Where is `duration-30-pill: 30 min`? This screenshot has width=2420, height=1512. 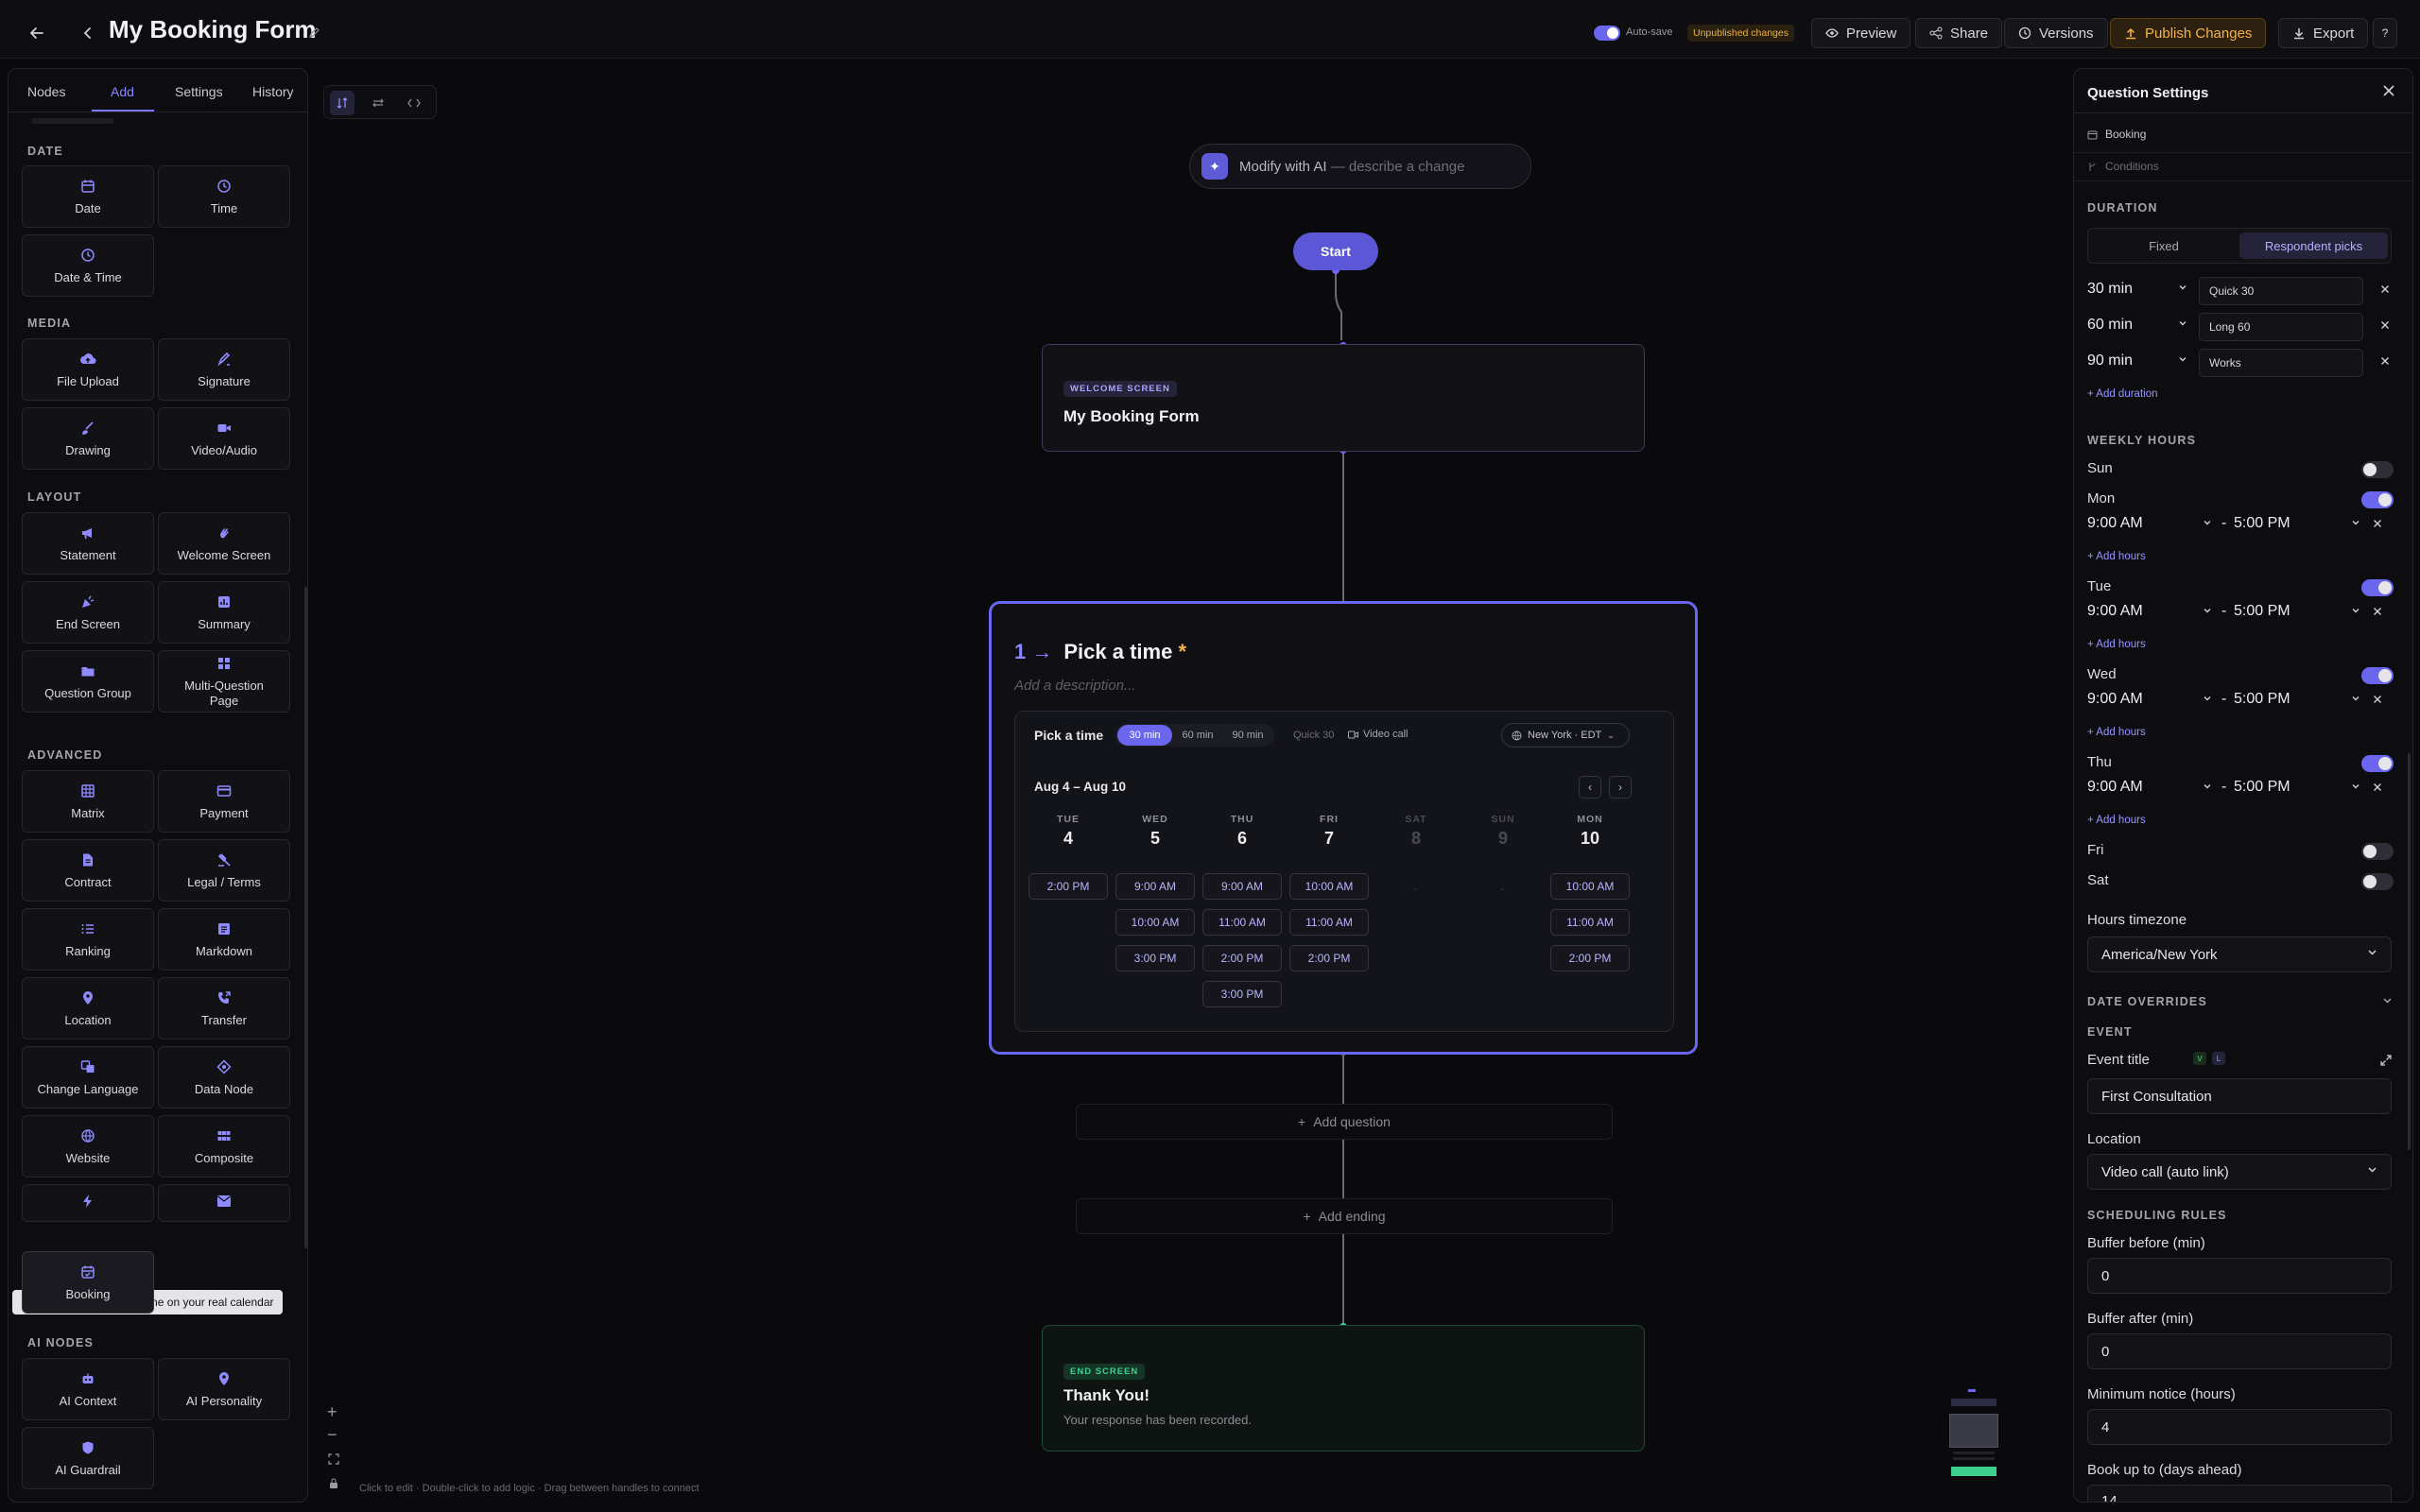 duration-30-pill: 30 min is located at coordinates (1144, 735).